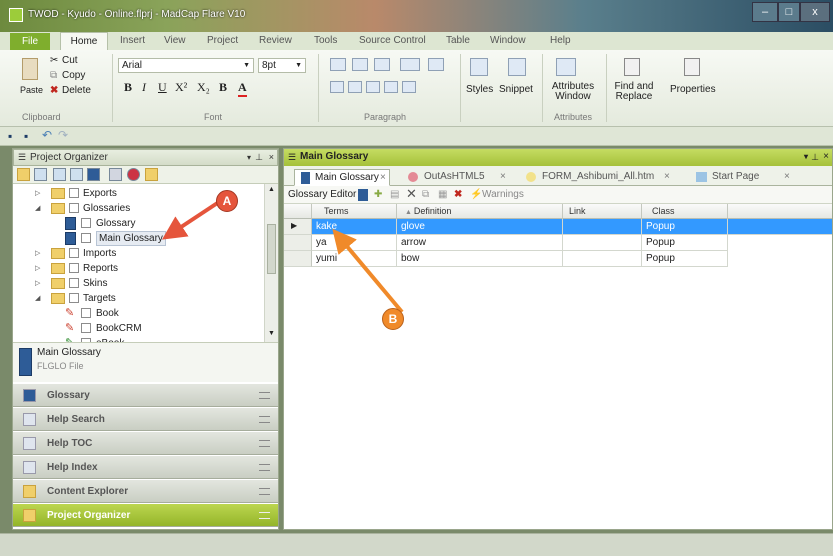 This screenshot has height=556, width=833. I want to click on arrow-b, so click(368, 271).